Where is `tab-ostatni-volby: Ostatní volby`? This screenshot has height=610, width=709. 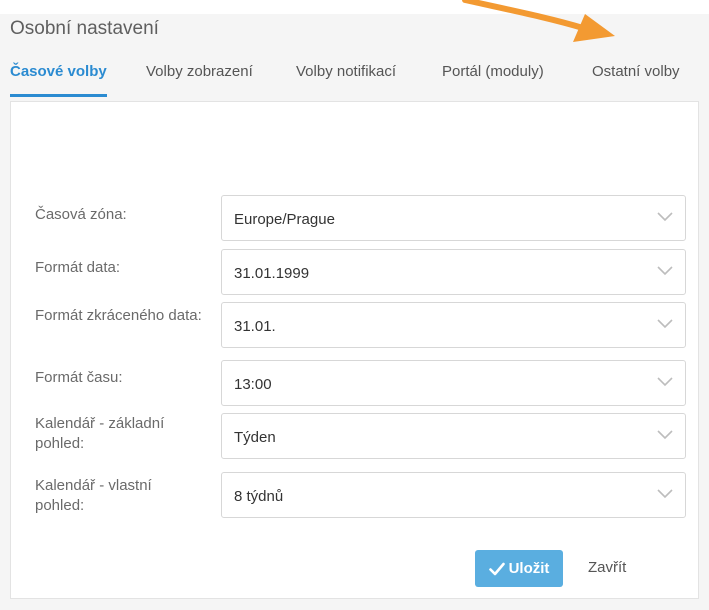
tab-ostatni-volby: Ostatní volby is located at coordinates (636, 69).